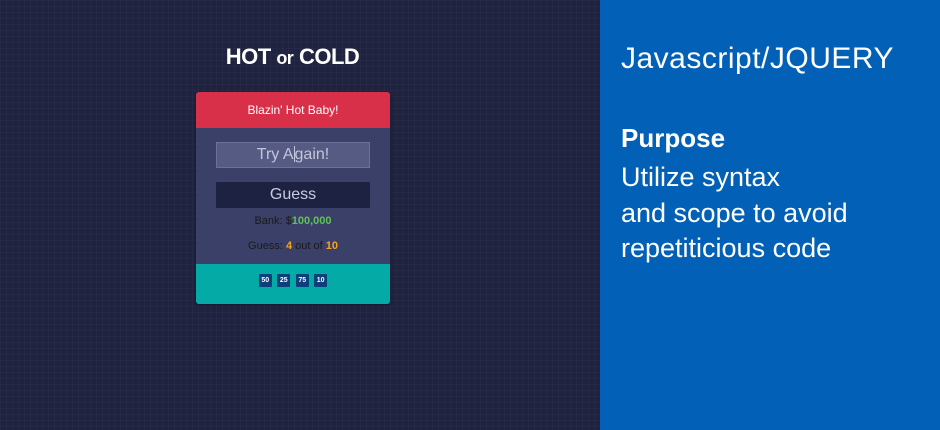 Image resolution: width=940 pixels, height=430 pixels. What do you see at coordinates (673, 138) in the screenshot?
I see `purpose-title: Purpose` at bounding box center [673, 138].